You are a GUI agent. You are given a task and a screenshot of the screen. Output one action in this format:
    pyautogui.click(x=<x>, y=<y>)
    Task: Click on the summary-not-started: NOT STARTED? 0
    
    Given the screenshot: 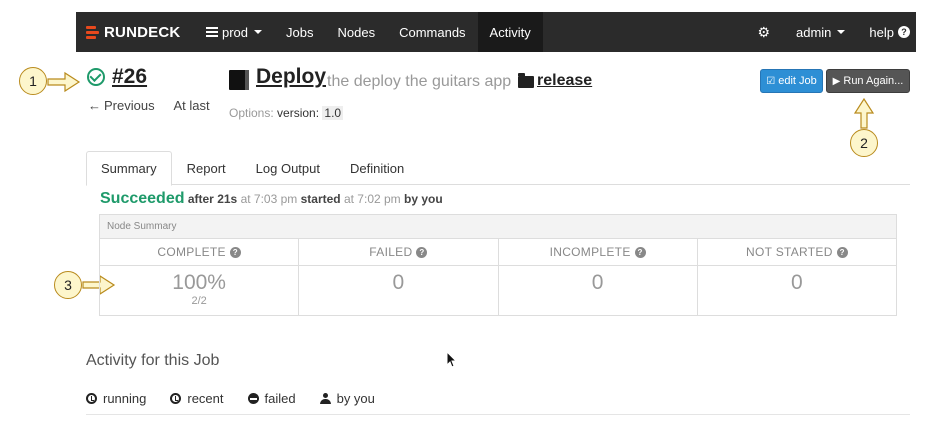 What is the action you would take?
    pyautogui.click(x=796, y=277)
    